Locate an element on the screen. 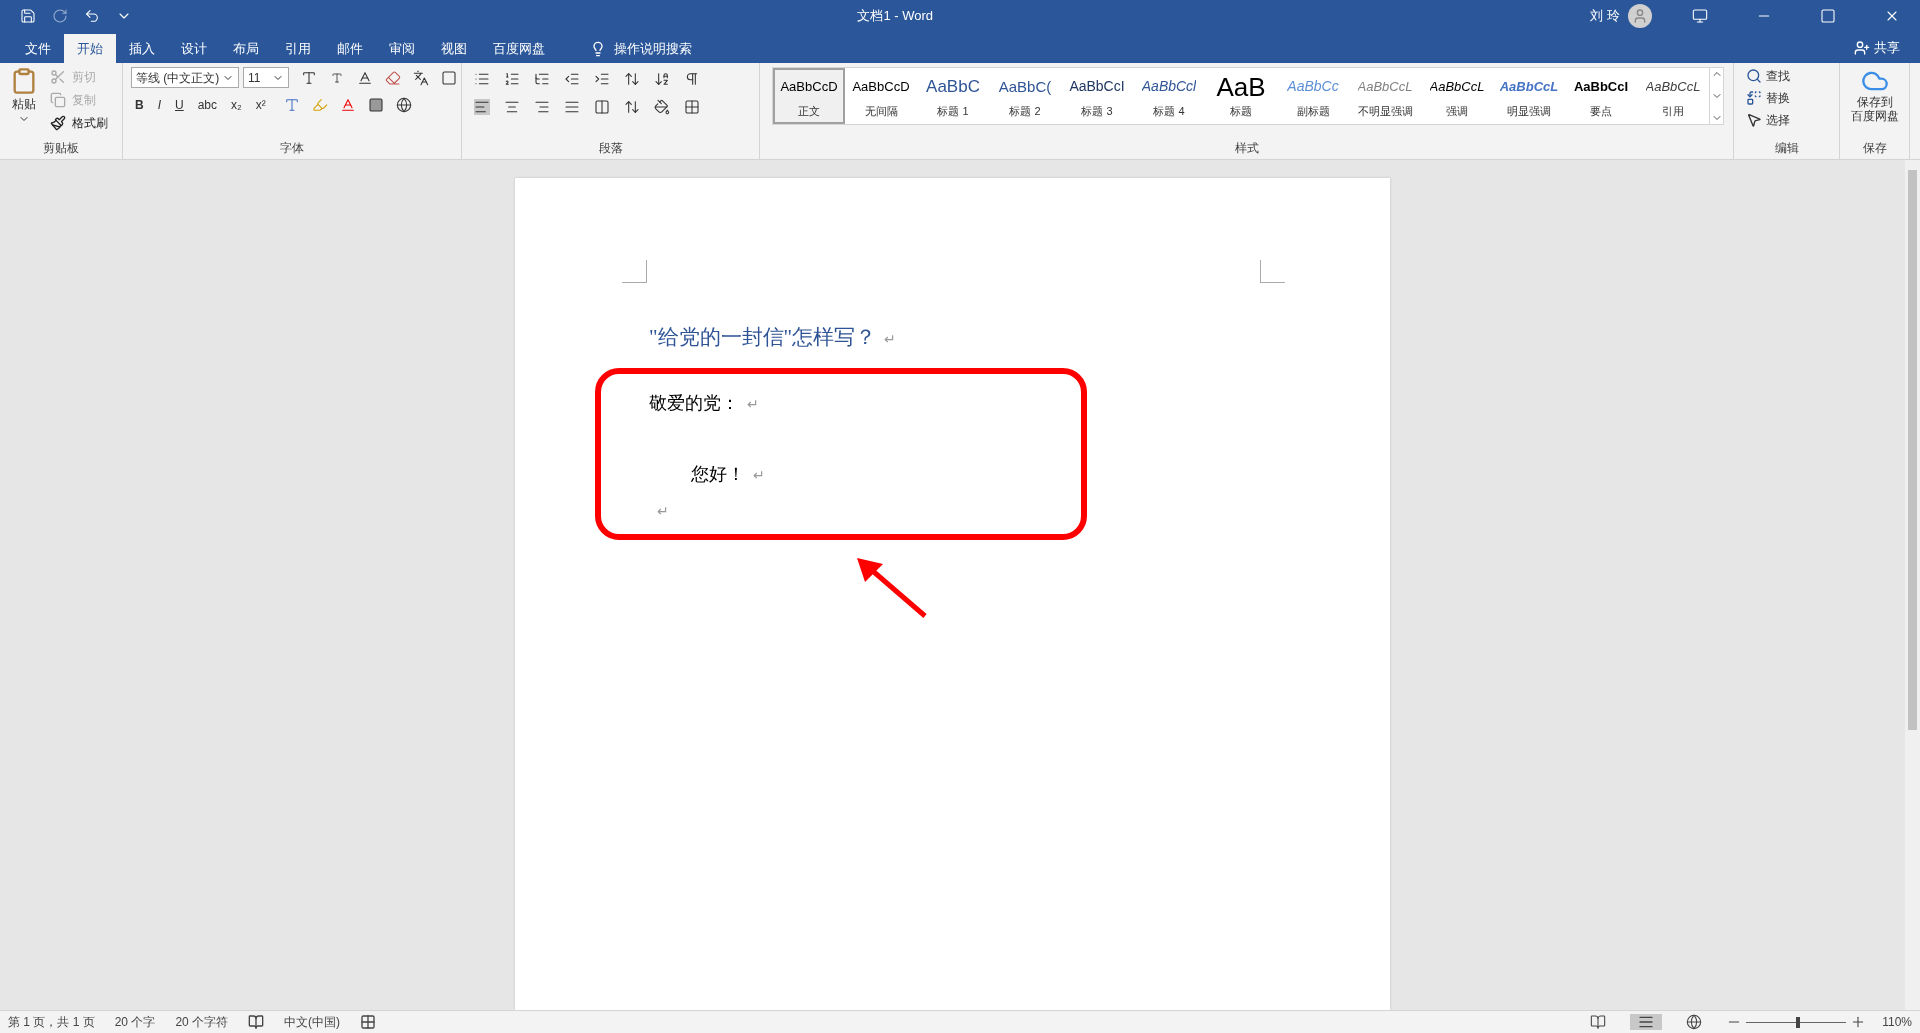 The width and height of the screenshot is (1920, 1033). lightbulb-icon is located at coordinates (598, 48).